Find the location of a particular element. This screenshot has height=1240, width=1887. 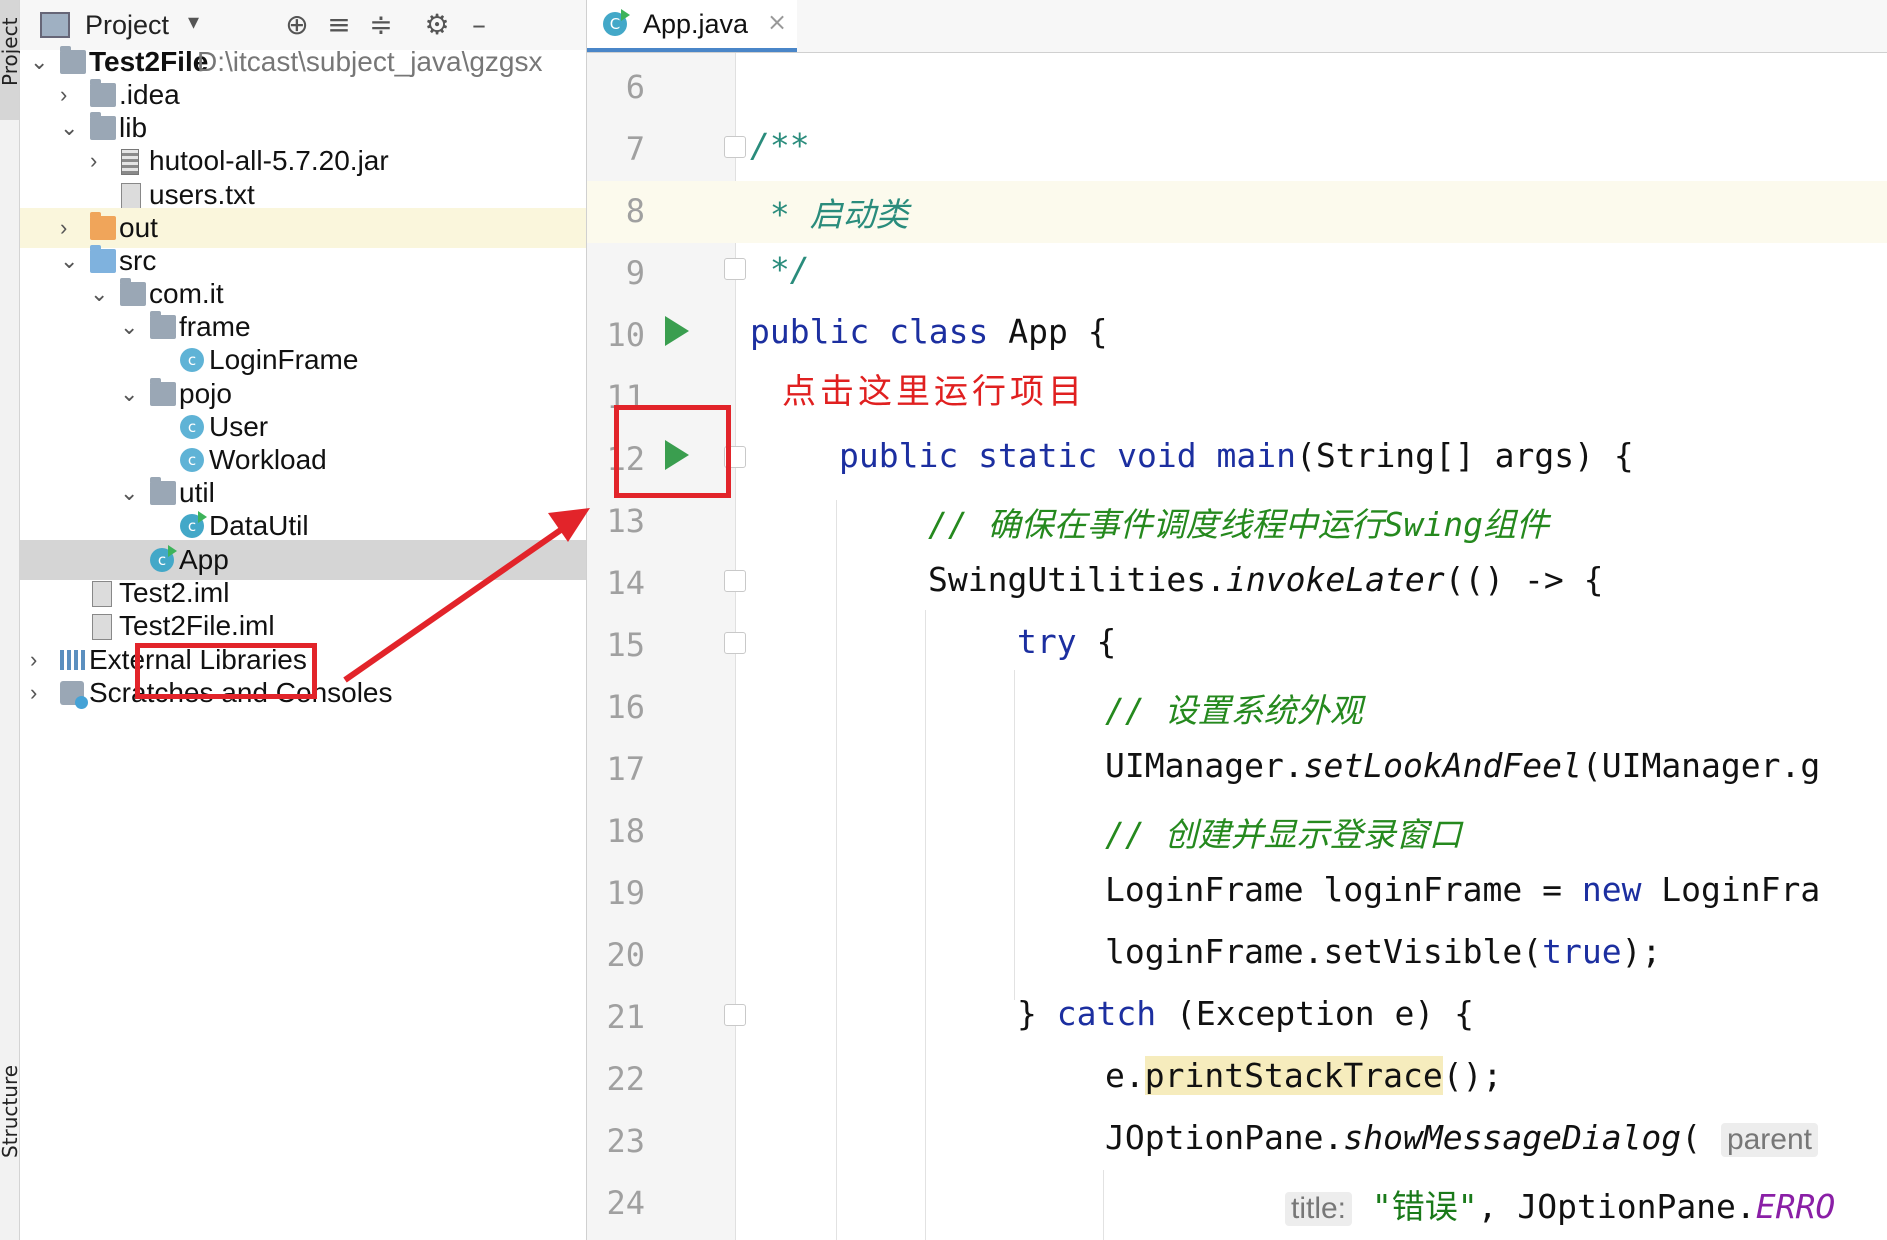

doc-comment-start: /** is located at coordinates (780, 145).